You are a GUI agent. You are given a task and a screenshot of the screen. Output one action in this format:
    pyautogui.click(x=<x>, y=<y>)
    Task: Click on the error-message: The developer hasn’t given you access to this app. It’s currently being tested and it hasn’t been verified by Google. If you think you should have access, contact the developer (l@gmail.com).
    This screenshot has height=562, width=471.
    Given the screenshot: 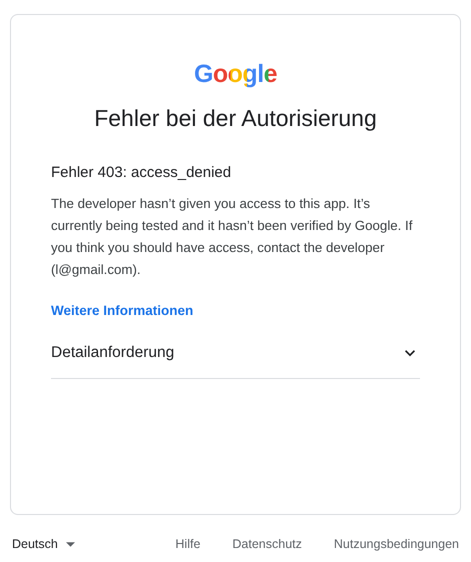 What is the action you would take?
    pyautogui.click(x=232, y=237)
    